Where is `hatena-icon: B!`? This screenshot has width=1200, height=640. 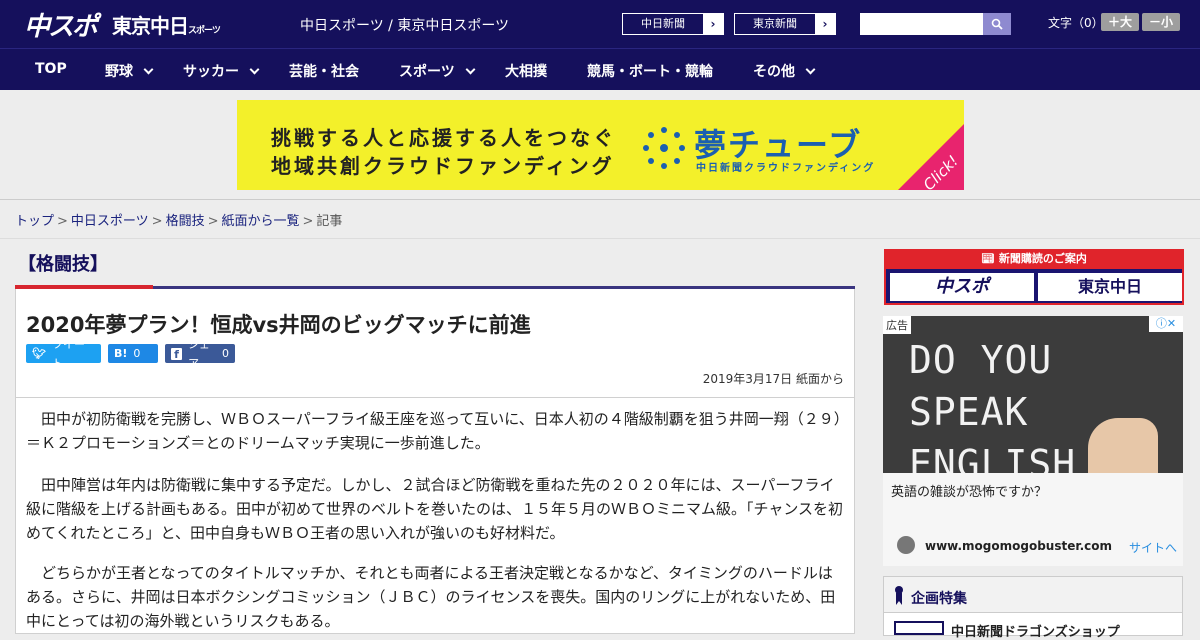 hatena-icon: B! is located at coordinates (121, 353).